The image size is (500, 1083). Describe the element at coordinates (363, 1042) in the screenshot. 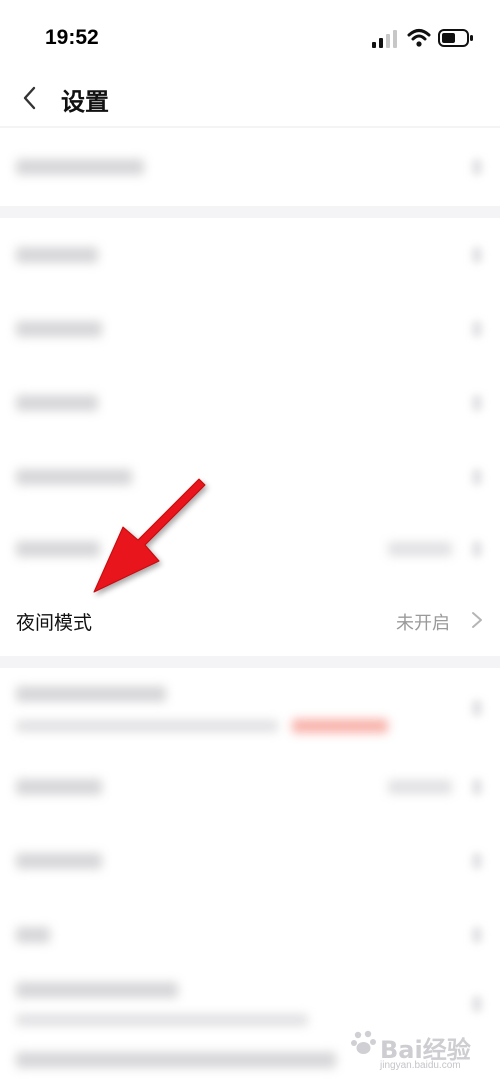

I see `paw-logo-icon` at that location.